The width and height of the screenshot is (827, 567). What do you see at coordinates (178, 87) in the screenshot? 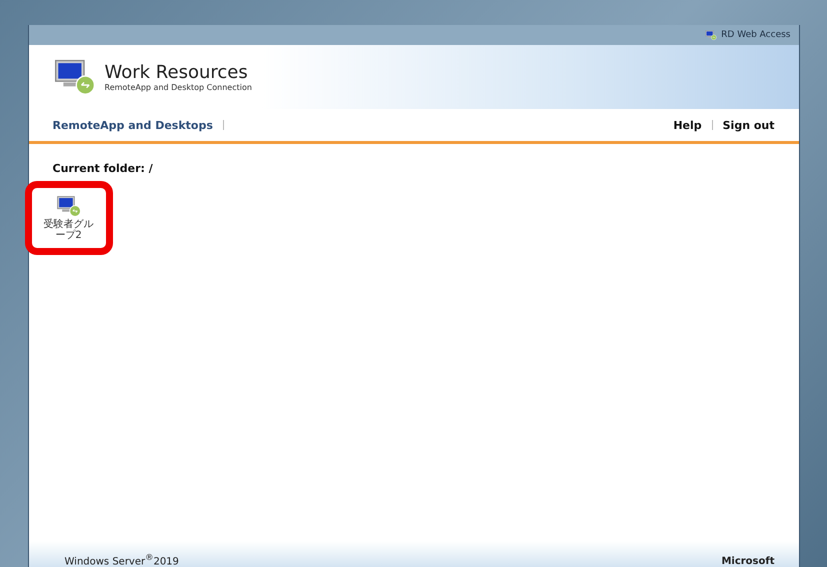
I see `page-subtitle: RemoteApp and Desktop Connection` at bounding box center [178, 87].